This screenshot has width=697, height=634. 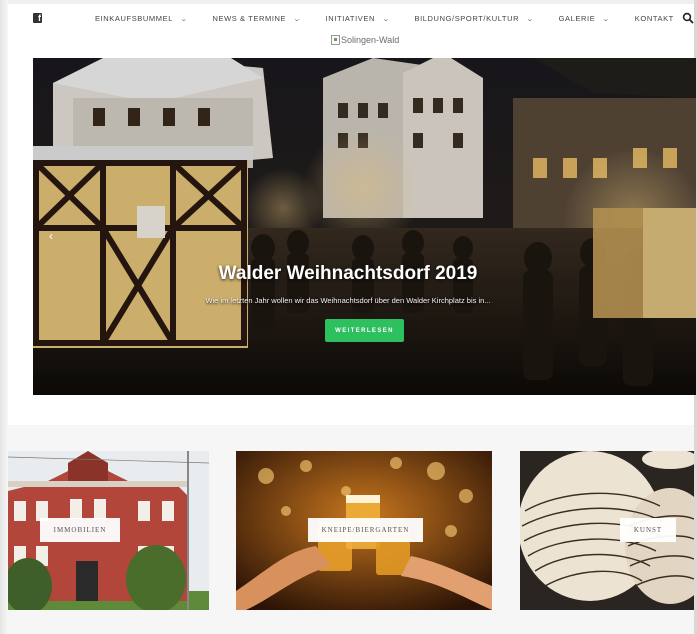 I want to click on category-tile-immobilien: IMMOBILIEN, so click(x=108, y=530).